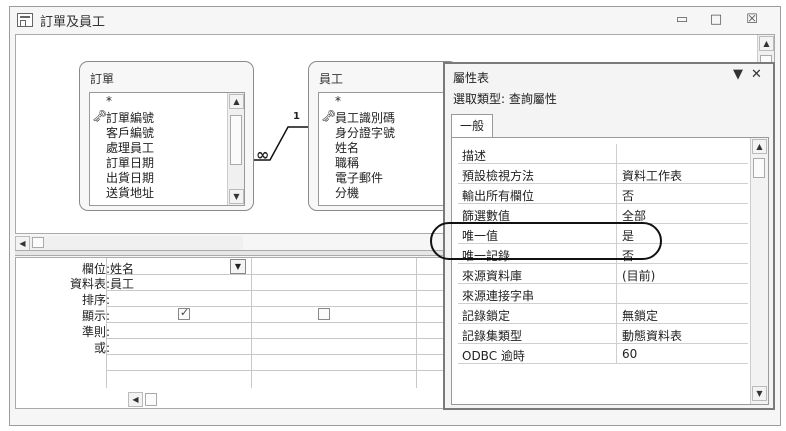 The image size is (786, 431). What do you see at coordinates (89, 284) in the screenshot?
I see `row-label-table: 資料表:` at bounding box center [89, 284].